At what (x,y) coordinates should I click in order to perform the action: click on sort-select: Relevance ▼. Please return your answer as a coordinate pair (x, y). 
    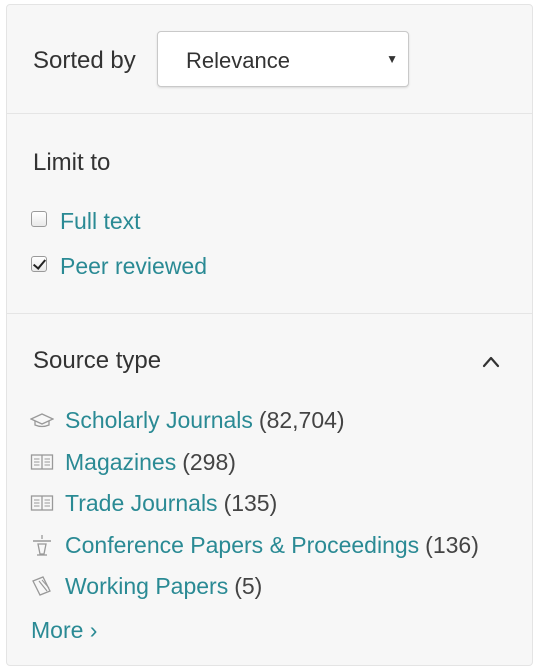
    Looking at the image, I should click on (283, 59).